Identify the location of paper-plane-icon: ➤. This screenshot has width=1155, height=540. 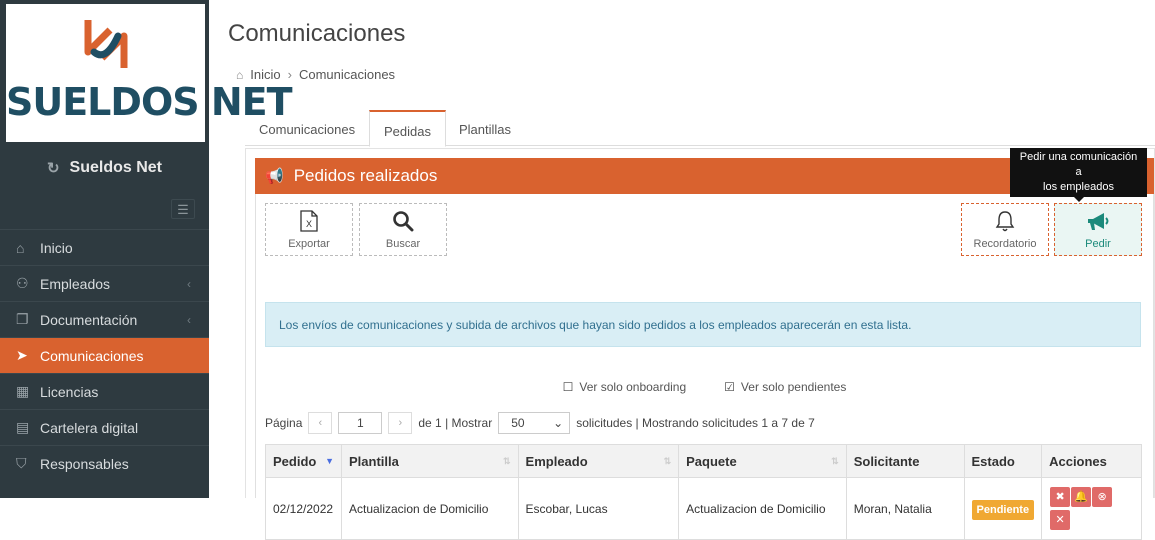
(22, 355).